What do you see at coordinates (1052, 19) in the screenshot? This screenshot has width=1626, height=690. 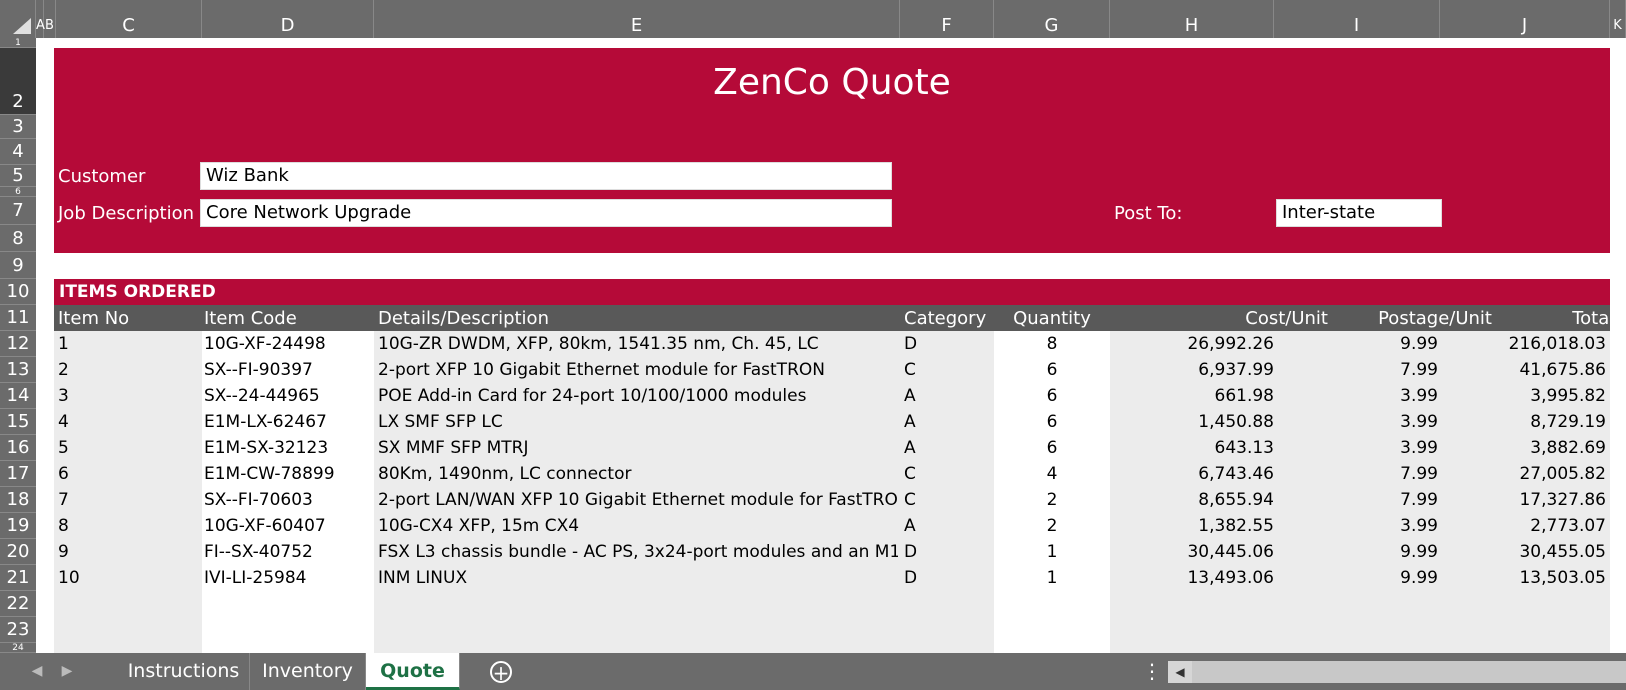 I see `column-header-g: G` at bounding box center [1052, 19].